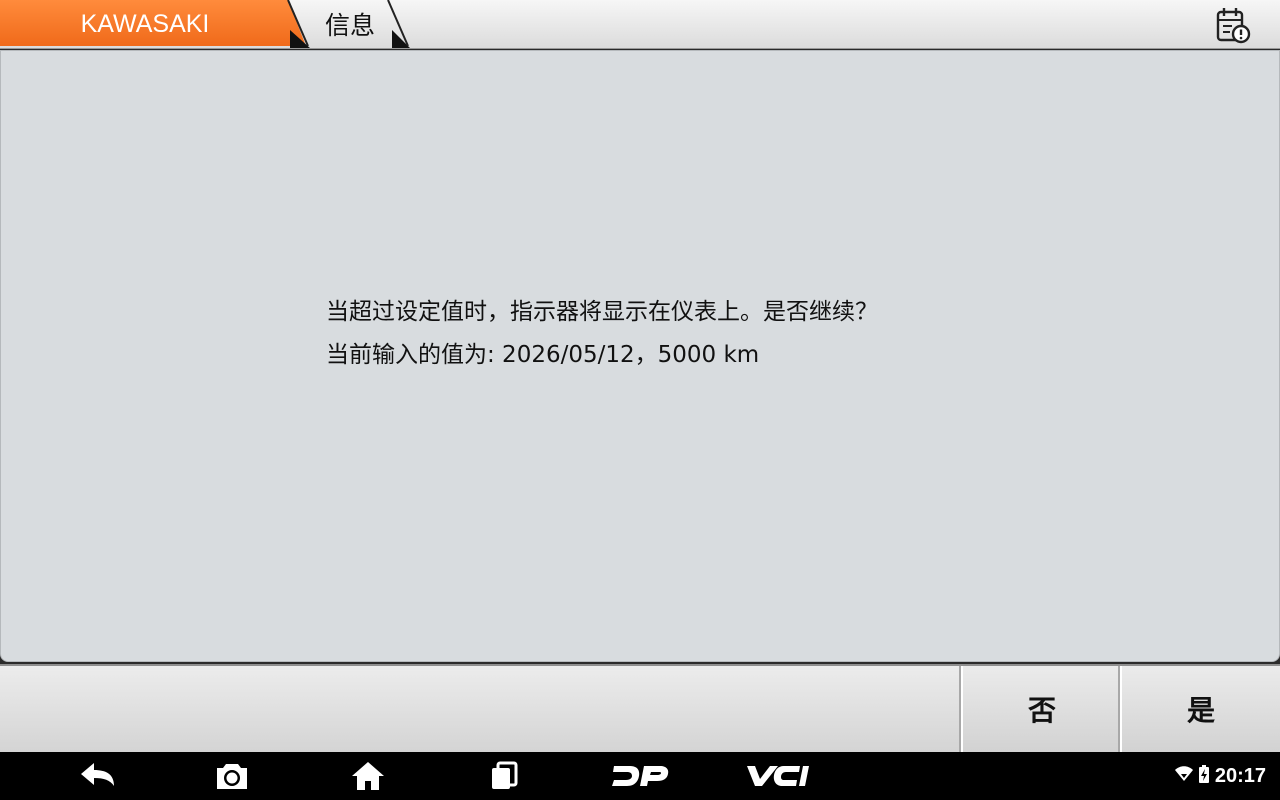 The width and height of the screenshot is (1280, 800). What do you see at coordinates (1040, 709) in the screenshot?
I see `no-button: 否` at bounding box center [1040, 709].